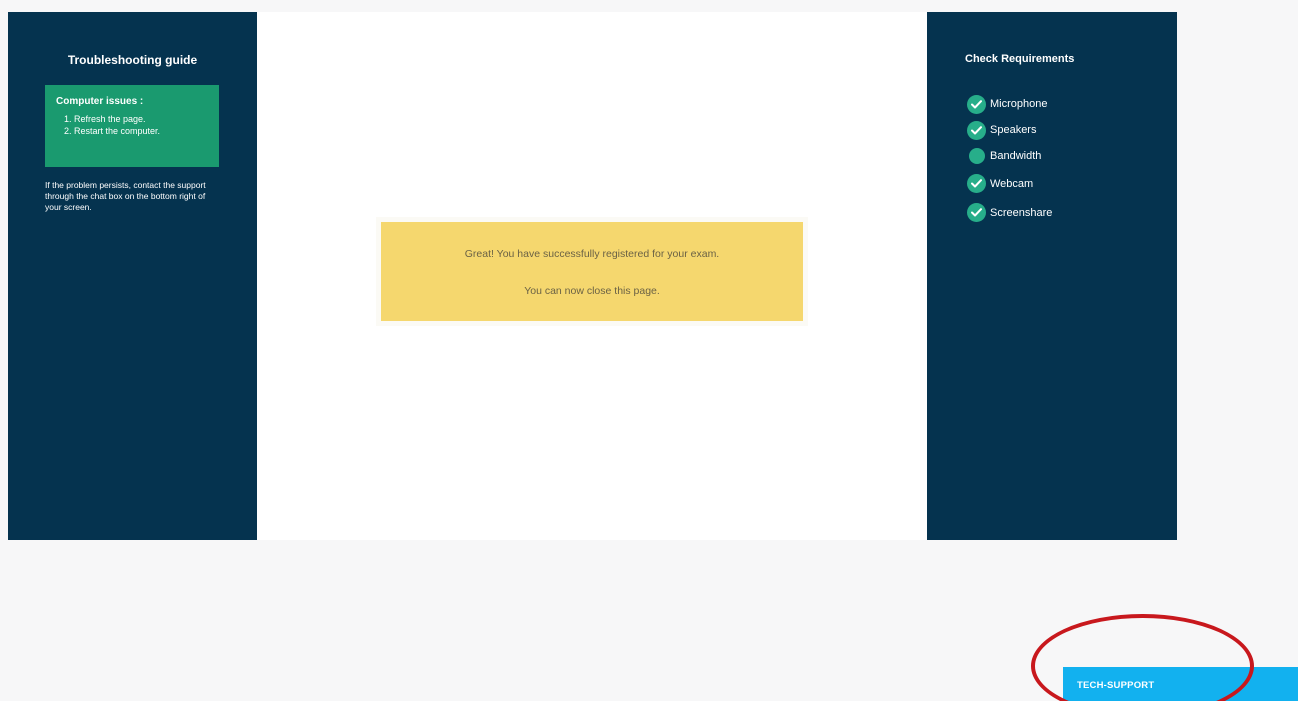 Image resolution: width=1298 pixels, height=701 pixels. I want to click on requirement-label: Webcam, so click(1012, 183).